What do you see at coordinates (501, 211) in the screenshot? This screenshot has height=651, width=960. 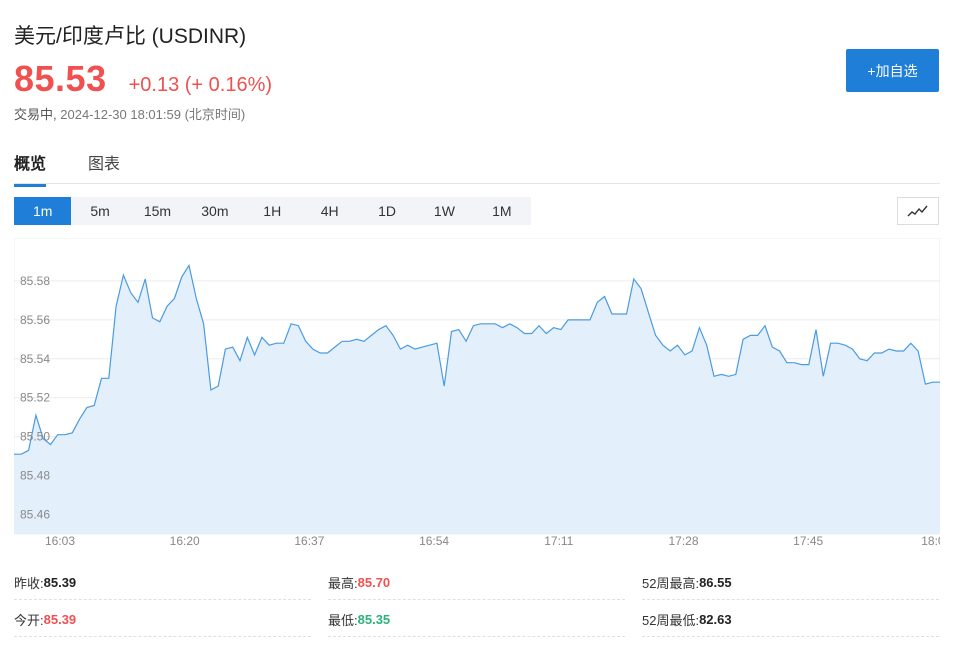 I see `period-1mo: 1M` at bounding box center [501, 211].